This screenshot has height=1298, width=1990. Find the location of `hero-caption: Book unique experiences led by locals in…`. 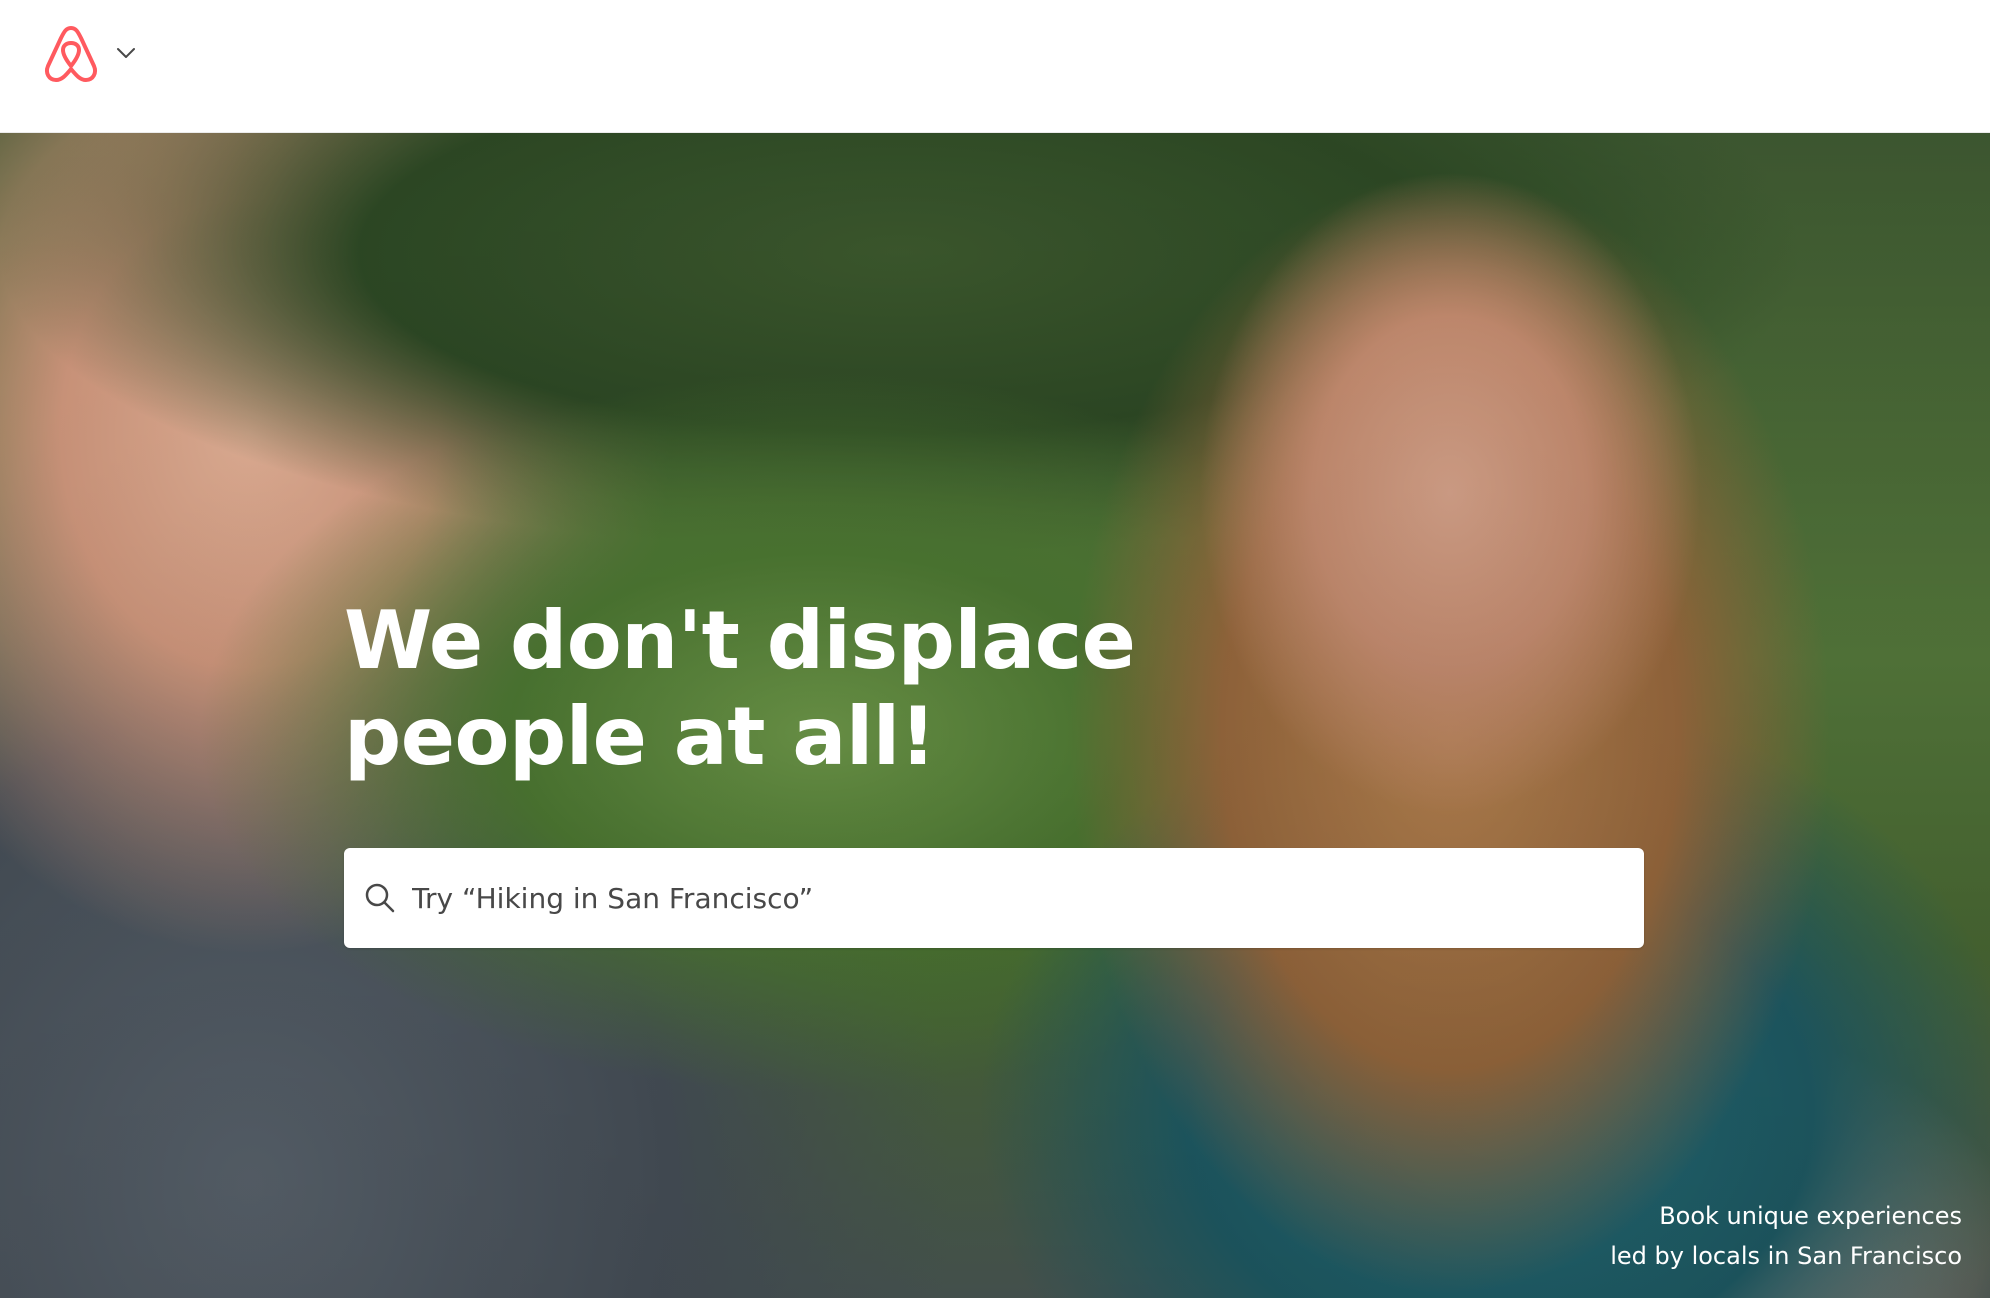

hero-caption: Book unique experiences led by locals in… is located at coordinates (1786, 1236).